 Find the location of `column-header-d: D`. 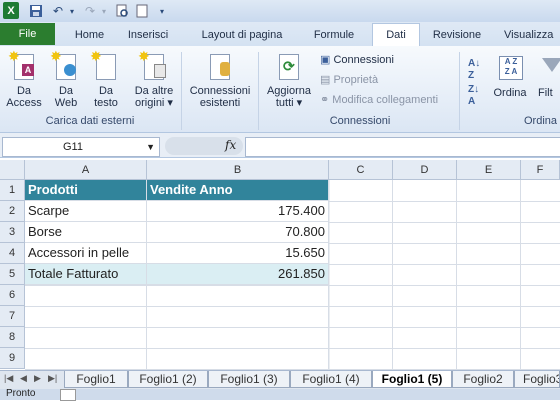

column-header-d: D is located at coordinates (425, 170).